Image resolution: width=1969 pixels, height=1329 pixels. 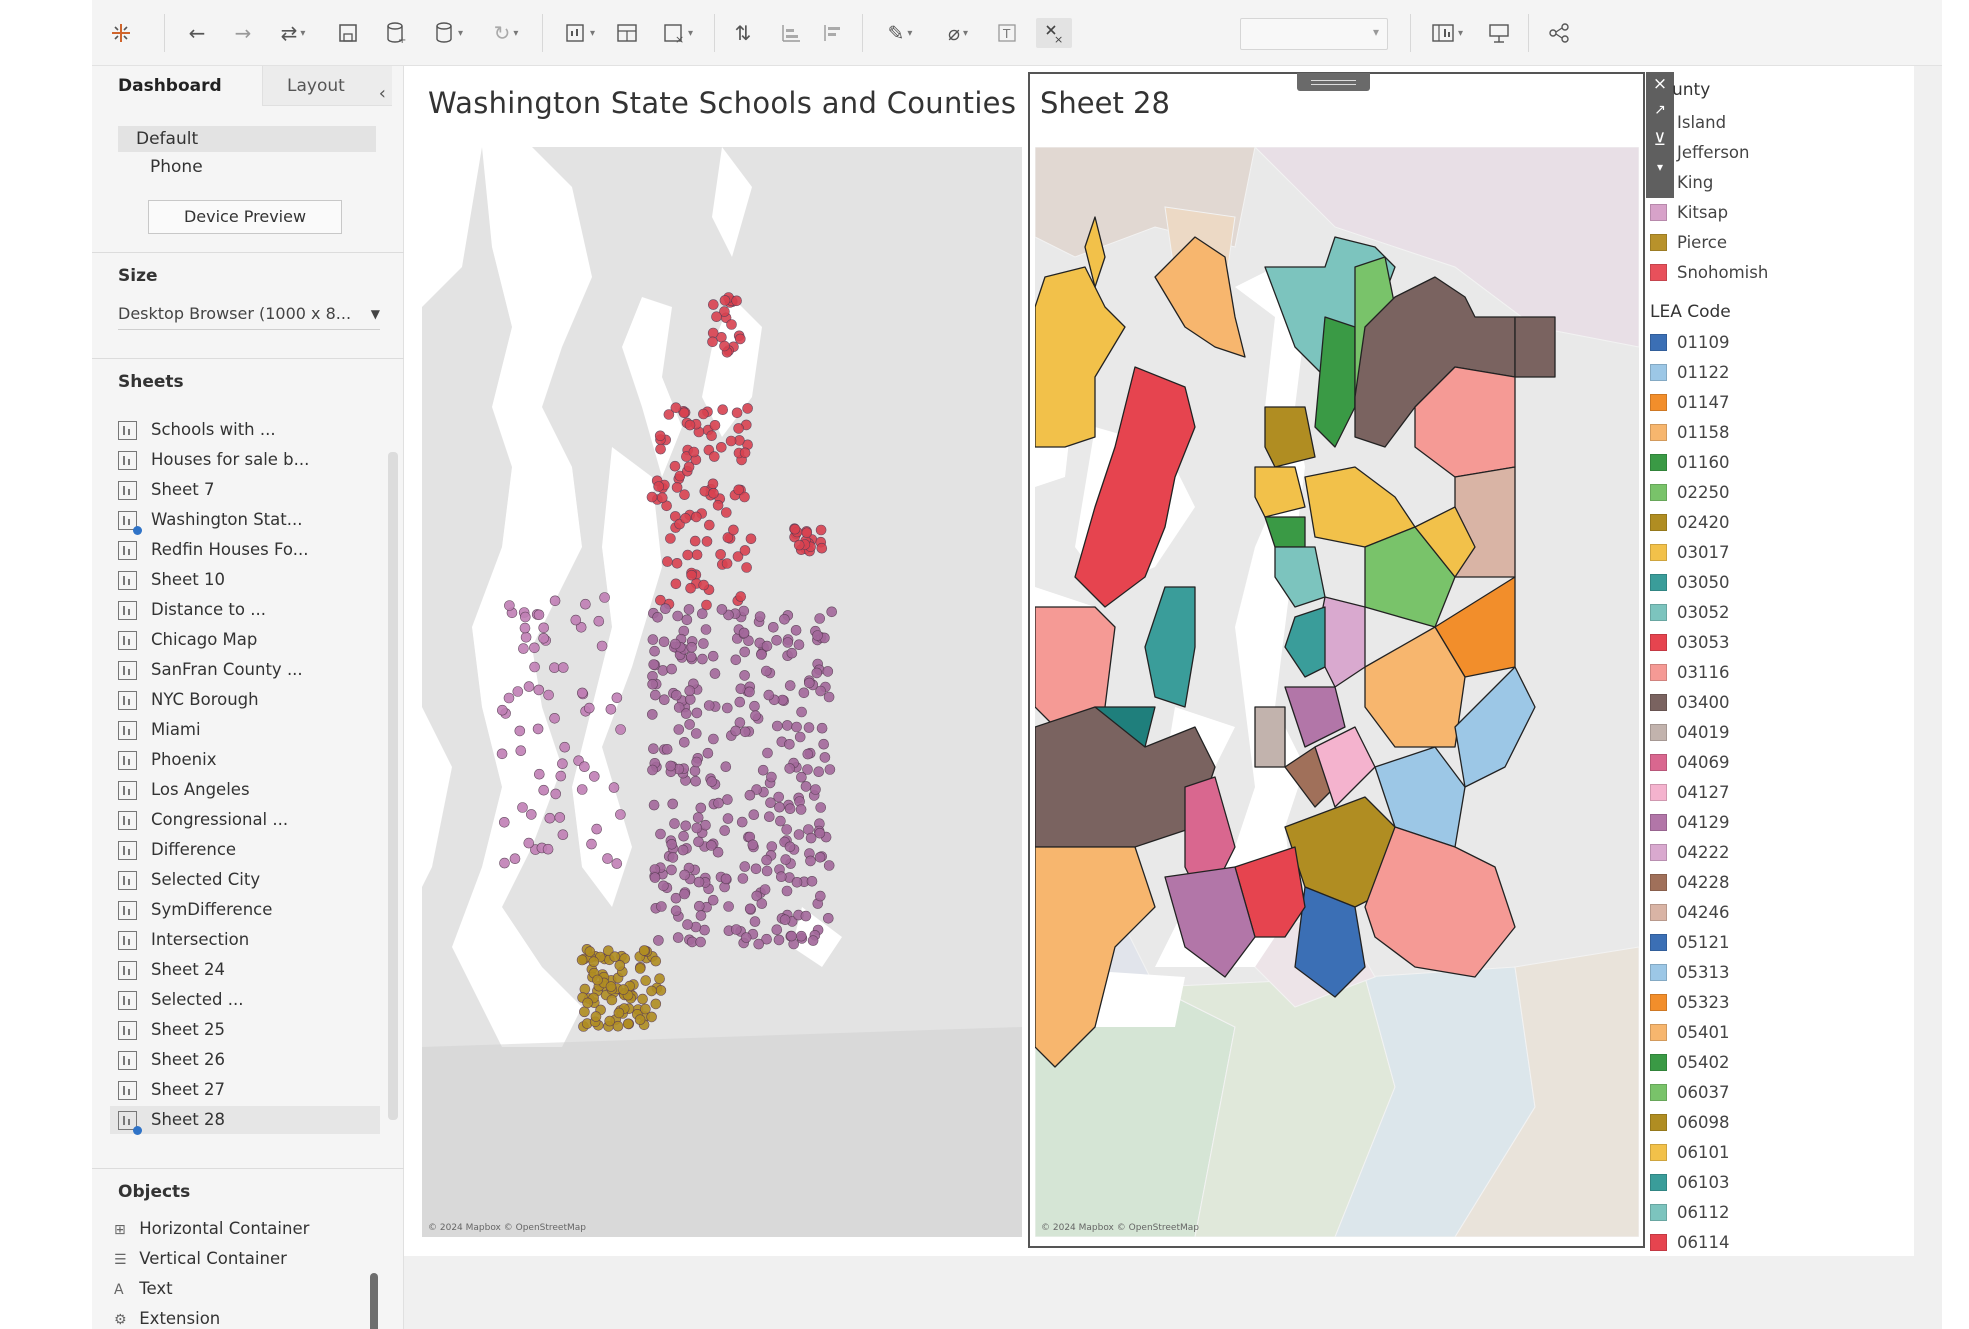 I want to click on lea-legend-item: 06112, so click(x=1690, y=1212).